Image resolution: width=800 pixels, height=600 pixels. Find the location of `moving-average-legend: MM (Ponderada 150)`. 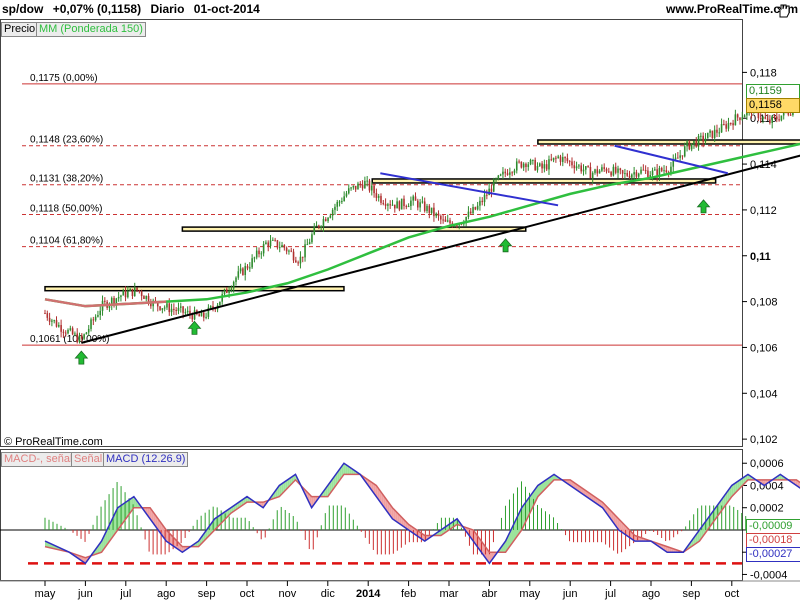

moving-average-legend: MM (Ponderada 150) is located at coordinates (91, 29).